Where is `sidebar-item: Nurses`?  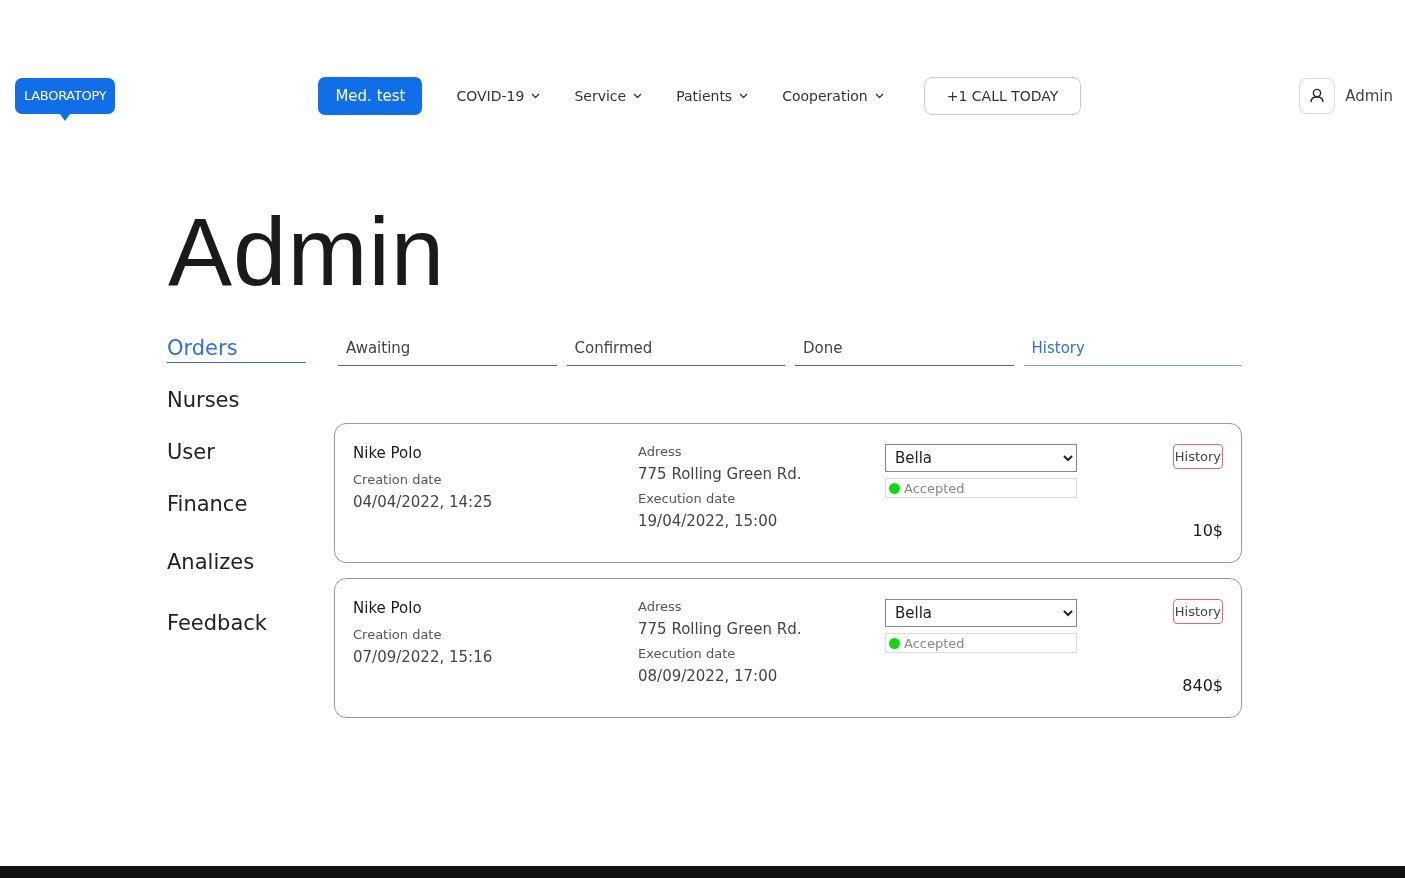 sidebar-item: Nurses is located at coordinates (236, 401).